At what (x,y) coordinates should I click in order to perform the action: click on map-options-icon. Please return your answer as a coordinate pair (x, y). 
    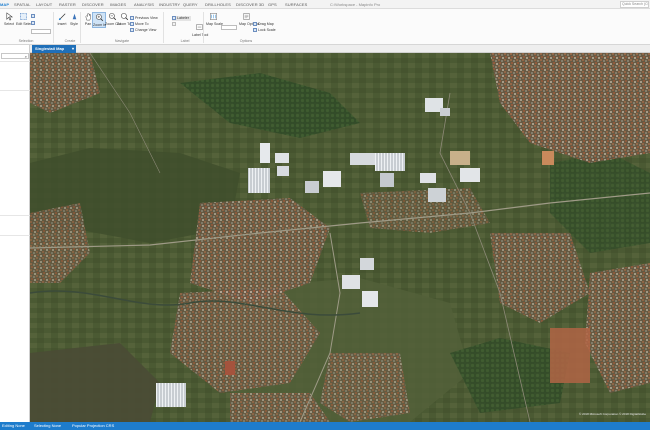
    Looking at the image, I should click on (246, 16).